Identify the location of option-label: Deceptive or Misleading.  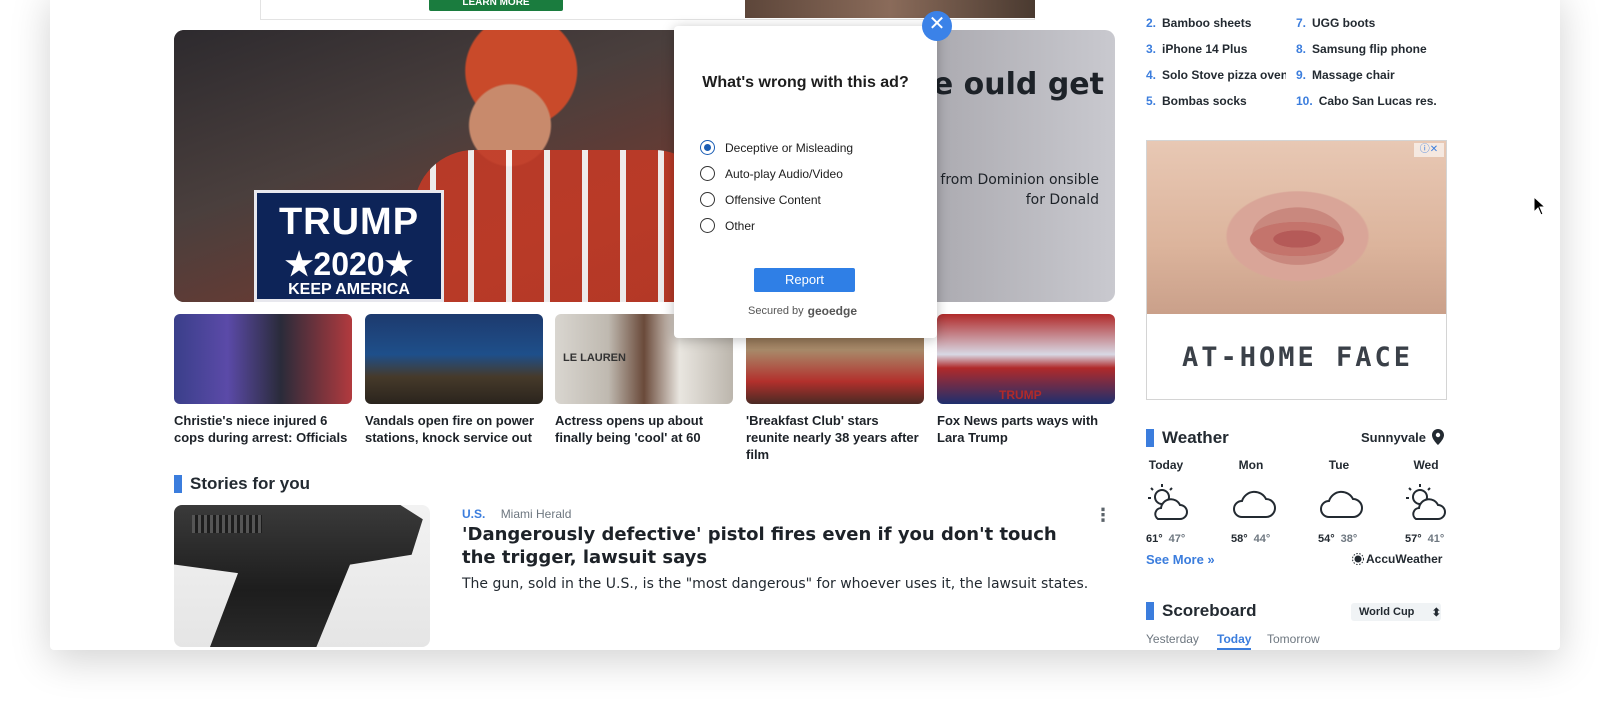
(789, 148).